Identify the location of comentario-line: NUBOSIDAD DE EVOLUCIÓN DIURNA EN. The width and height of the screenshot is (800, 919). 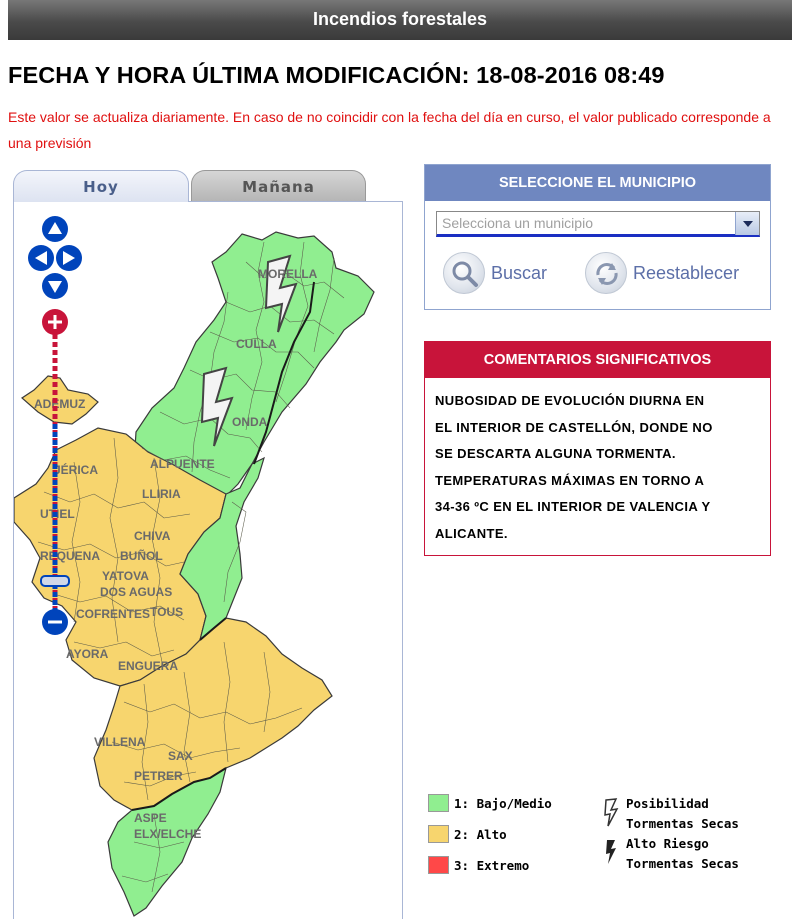
(570, 400).